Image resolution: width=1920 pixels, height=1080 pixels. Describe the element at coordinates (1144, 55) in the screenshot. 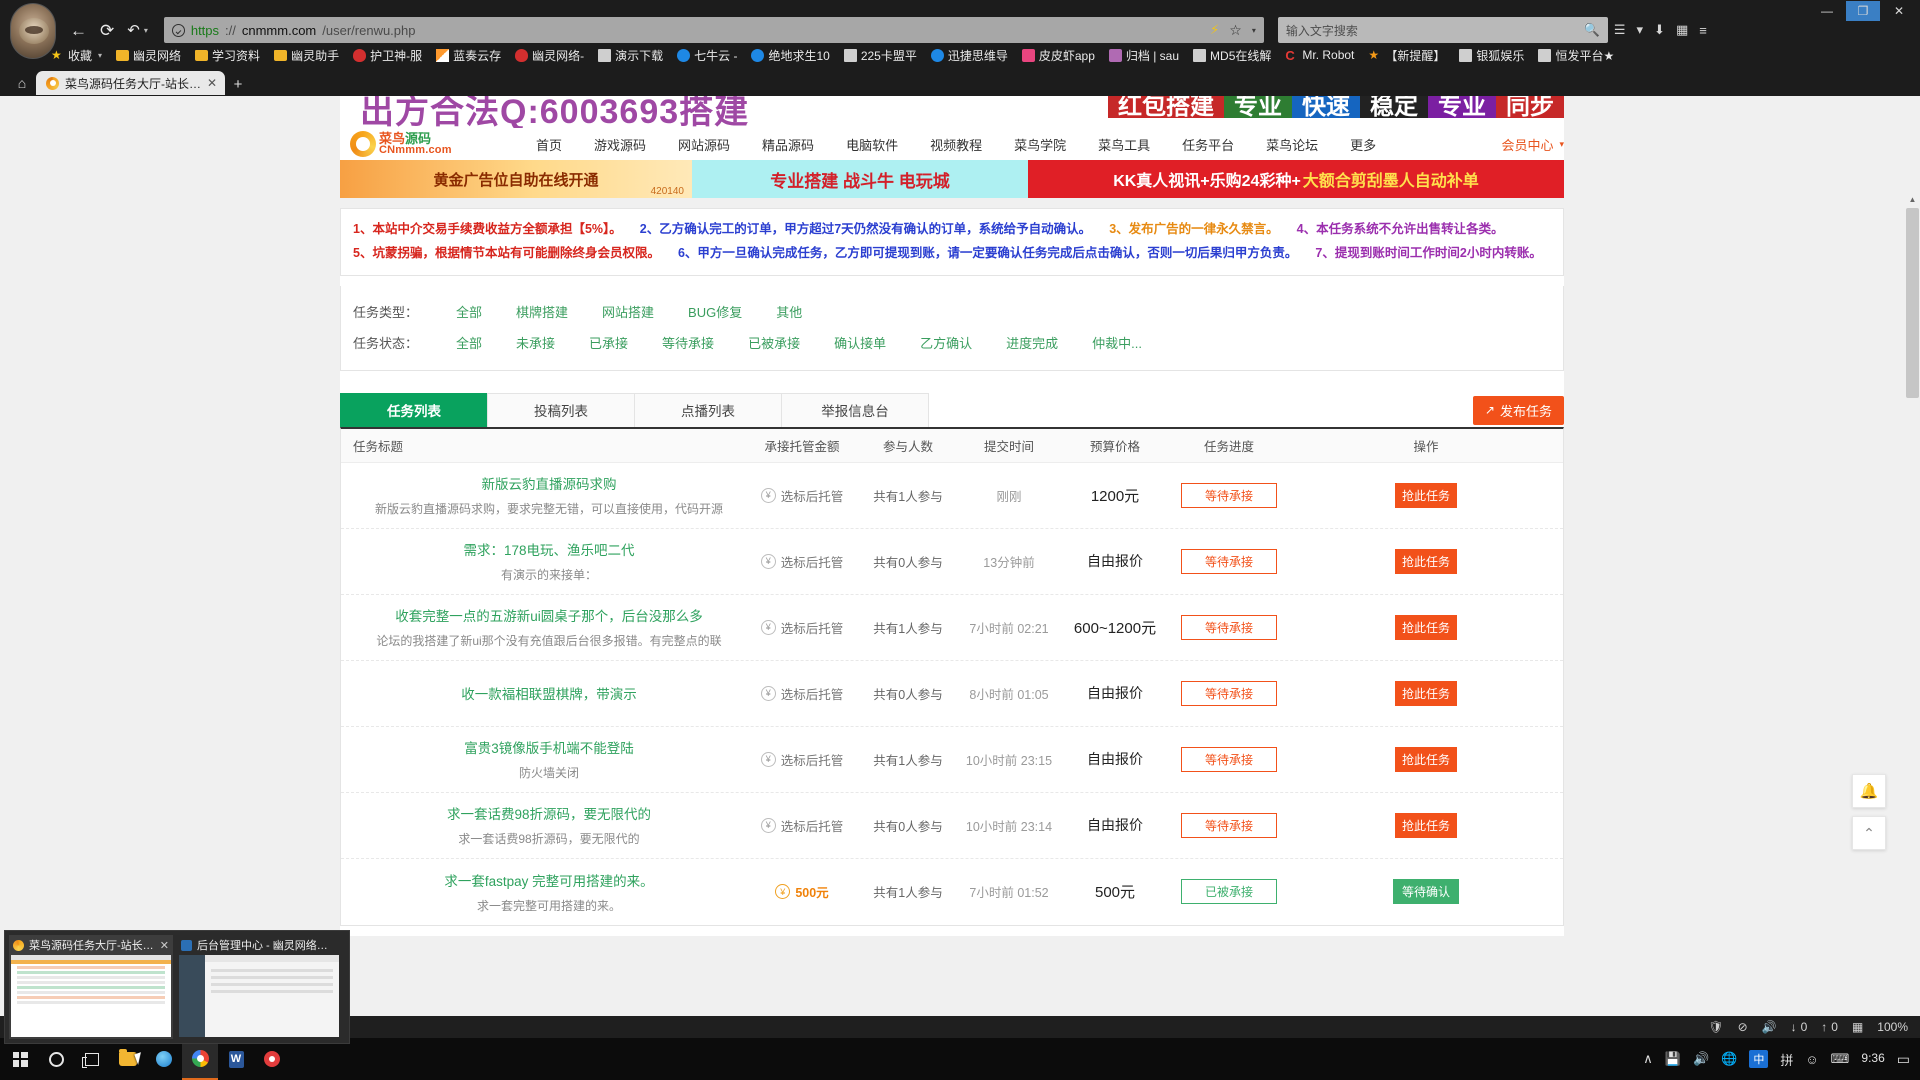

I see `bookmark-item-13: 归档 | sau` at that location.